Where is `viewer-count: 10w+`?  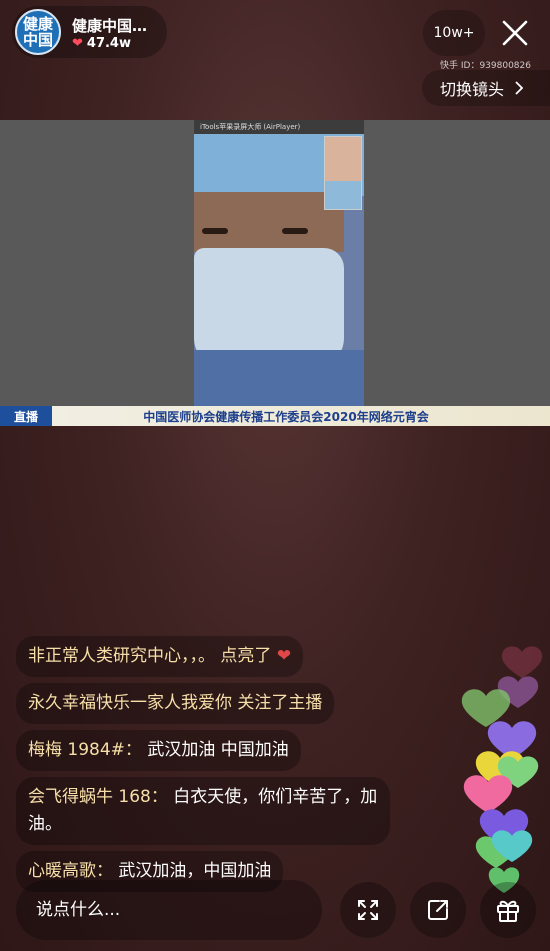
viewer-count: 10w+ is located at coordinates (454, 33).